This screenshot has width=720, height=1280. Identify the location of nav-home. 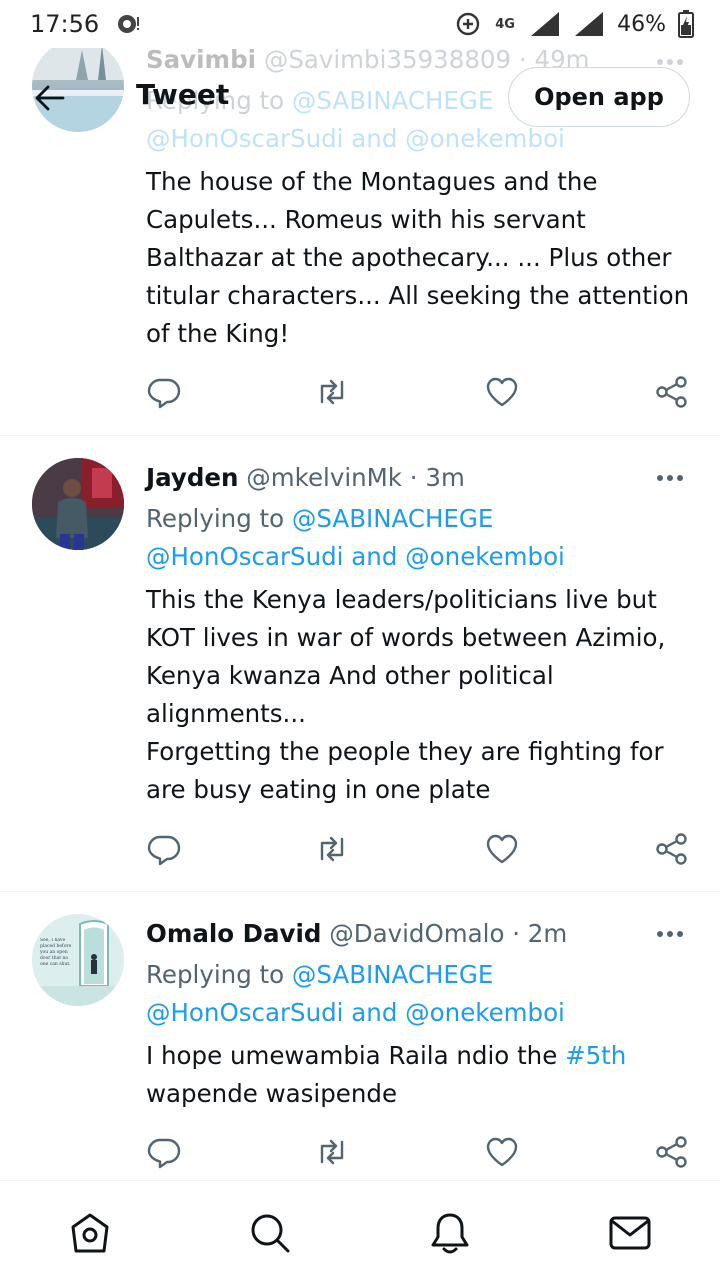
(90, 1233).